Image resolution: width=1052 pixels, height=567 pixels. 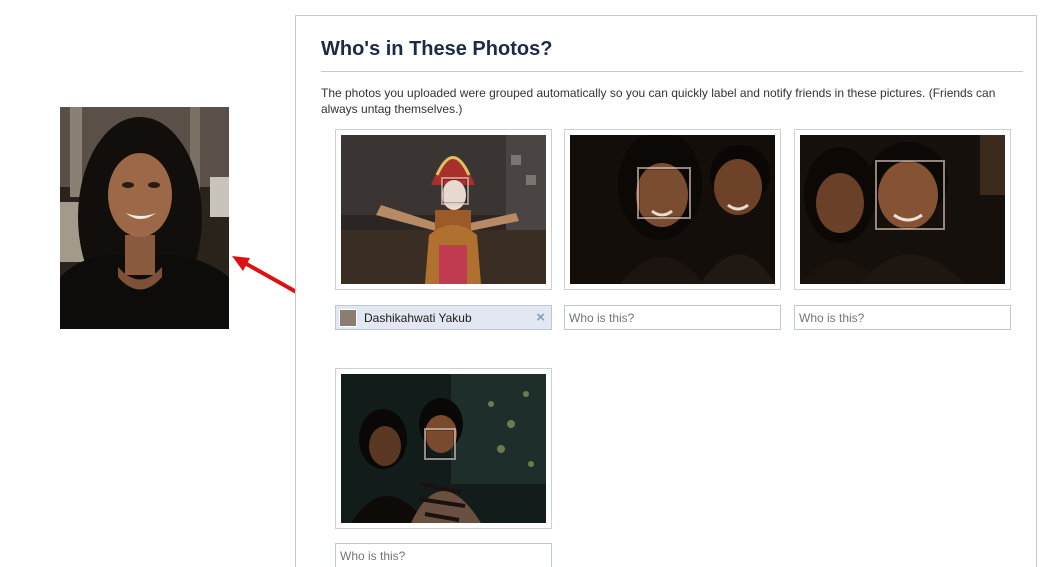 I want to click on tag-token: Dashikahwati Yakub ×, so click(x=443, y=317).